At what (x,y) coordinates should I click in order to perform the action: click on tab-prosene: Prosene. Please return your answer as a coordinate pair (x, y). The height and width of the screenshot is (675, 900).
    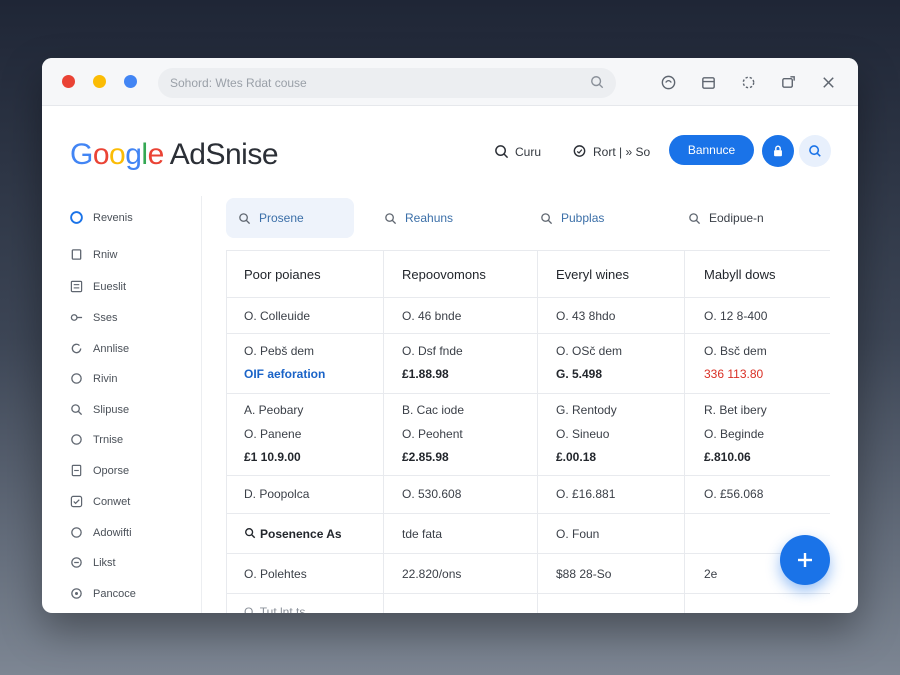
    Looking at the image, I should click on (290, 218).